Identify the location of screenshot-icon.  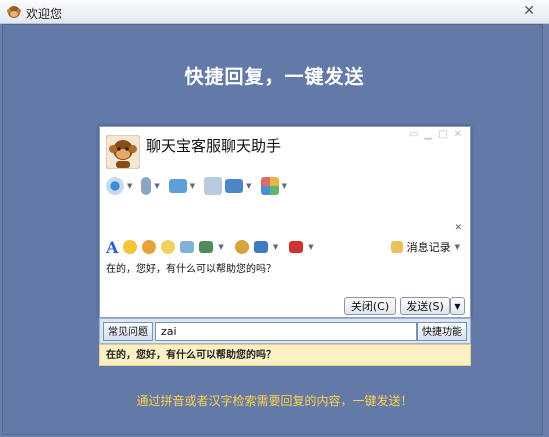
(206, 247).